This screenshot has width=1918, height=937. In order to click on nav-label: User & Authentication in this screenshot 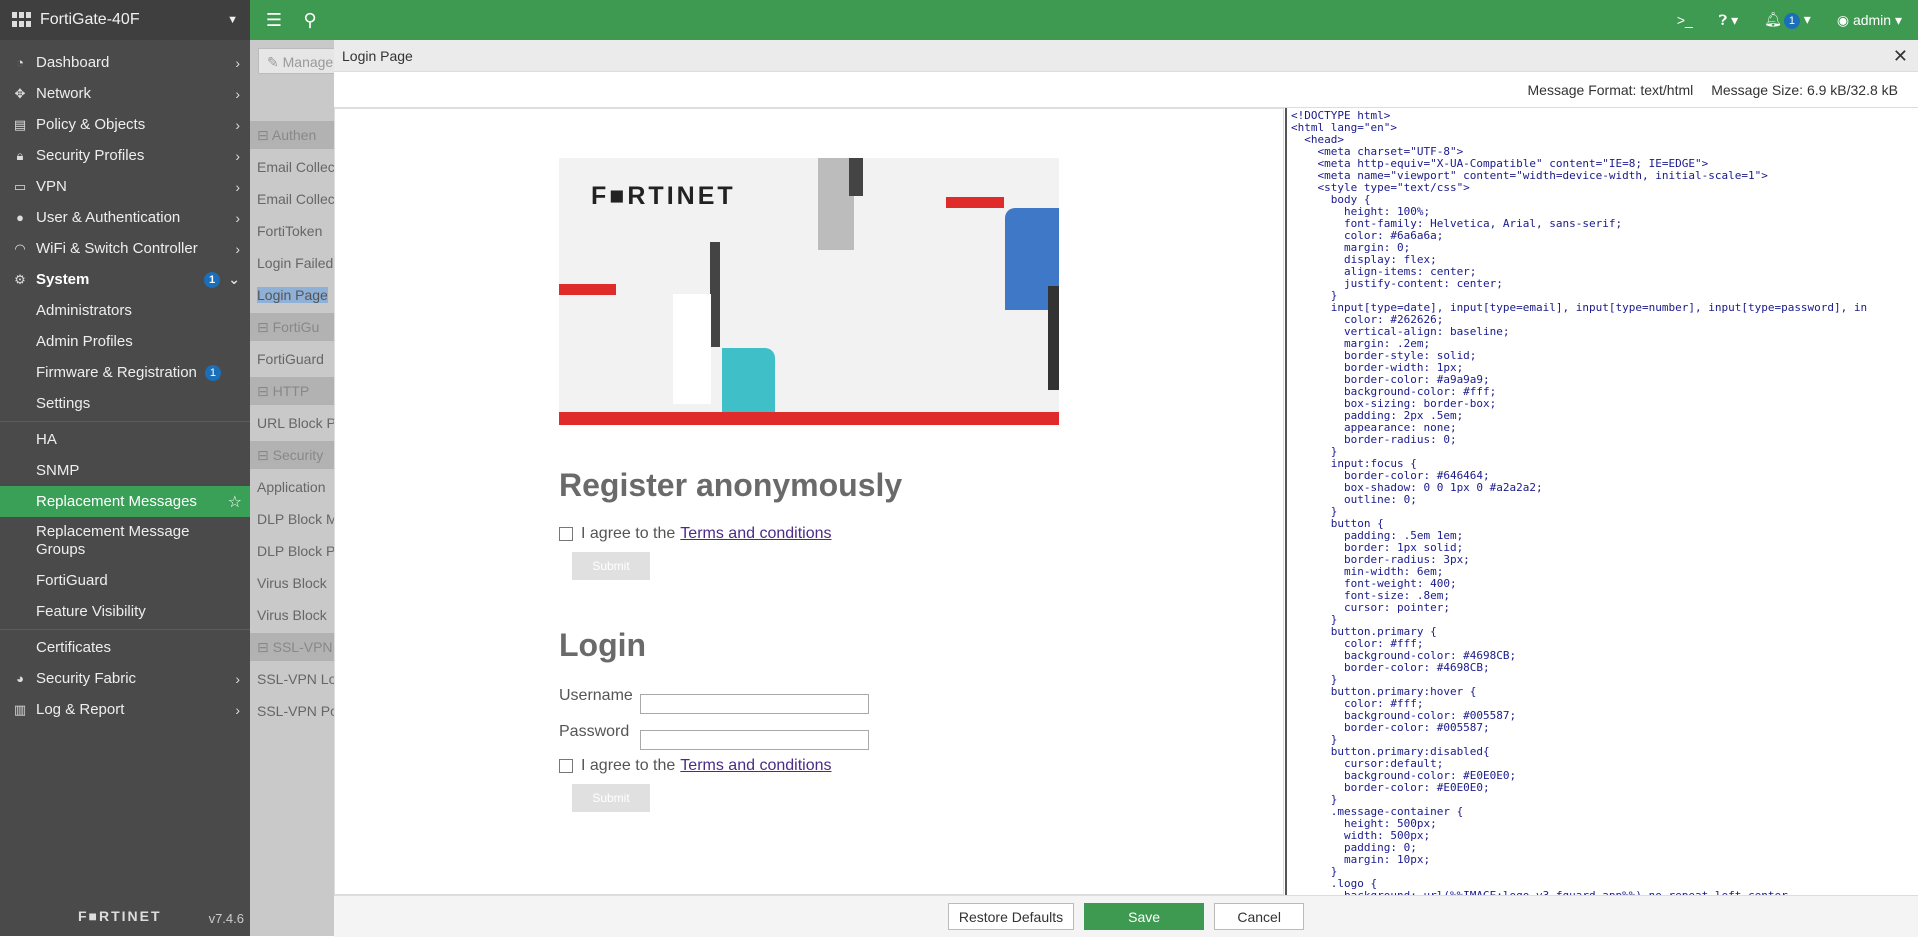, I will do `click(108, 217)`.